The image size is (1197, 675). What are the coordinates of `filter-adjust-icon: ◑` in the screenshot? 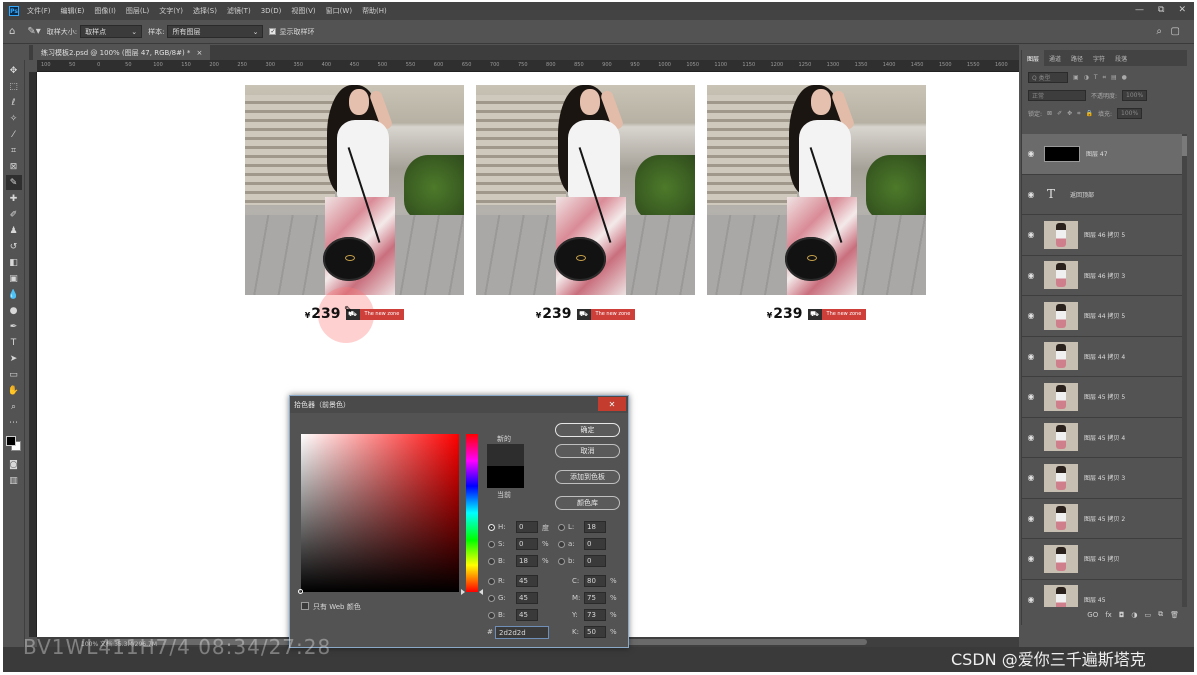 It's located at (1086, 77).